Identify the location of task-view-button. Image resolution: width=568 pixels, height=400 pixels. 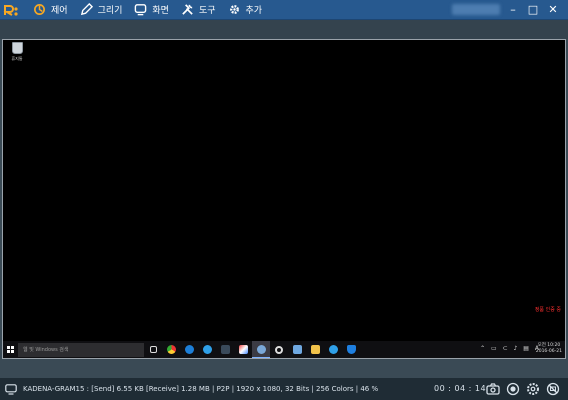
(153, 349).